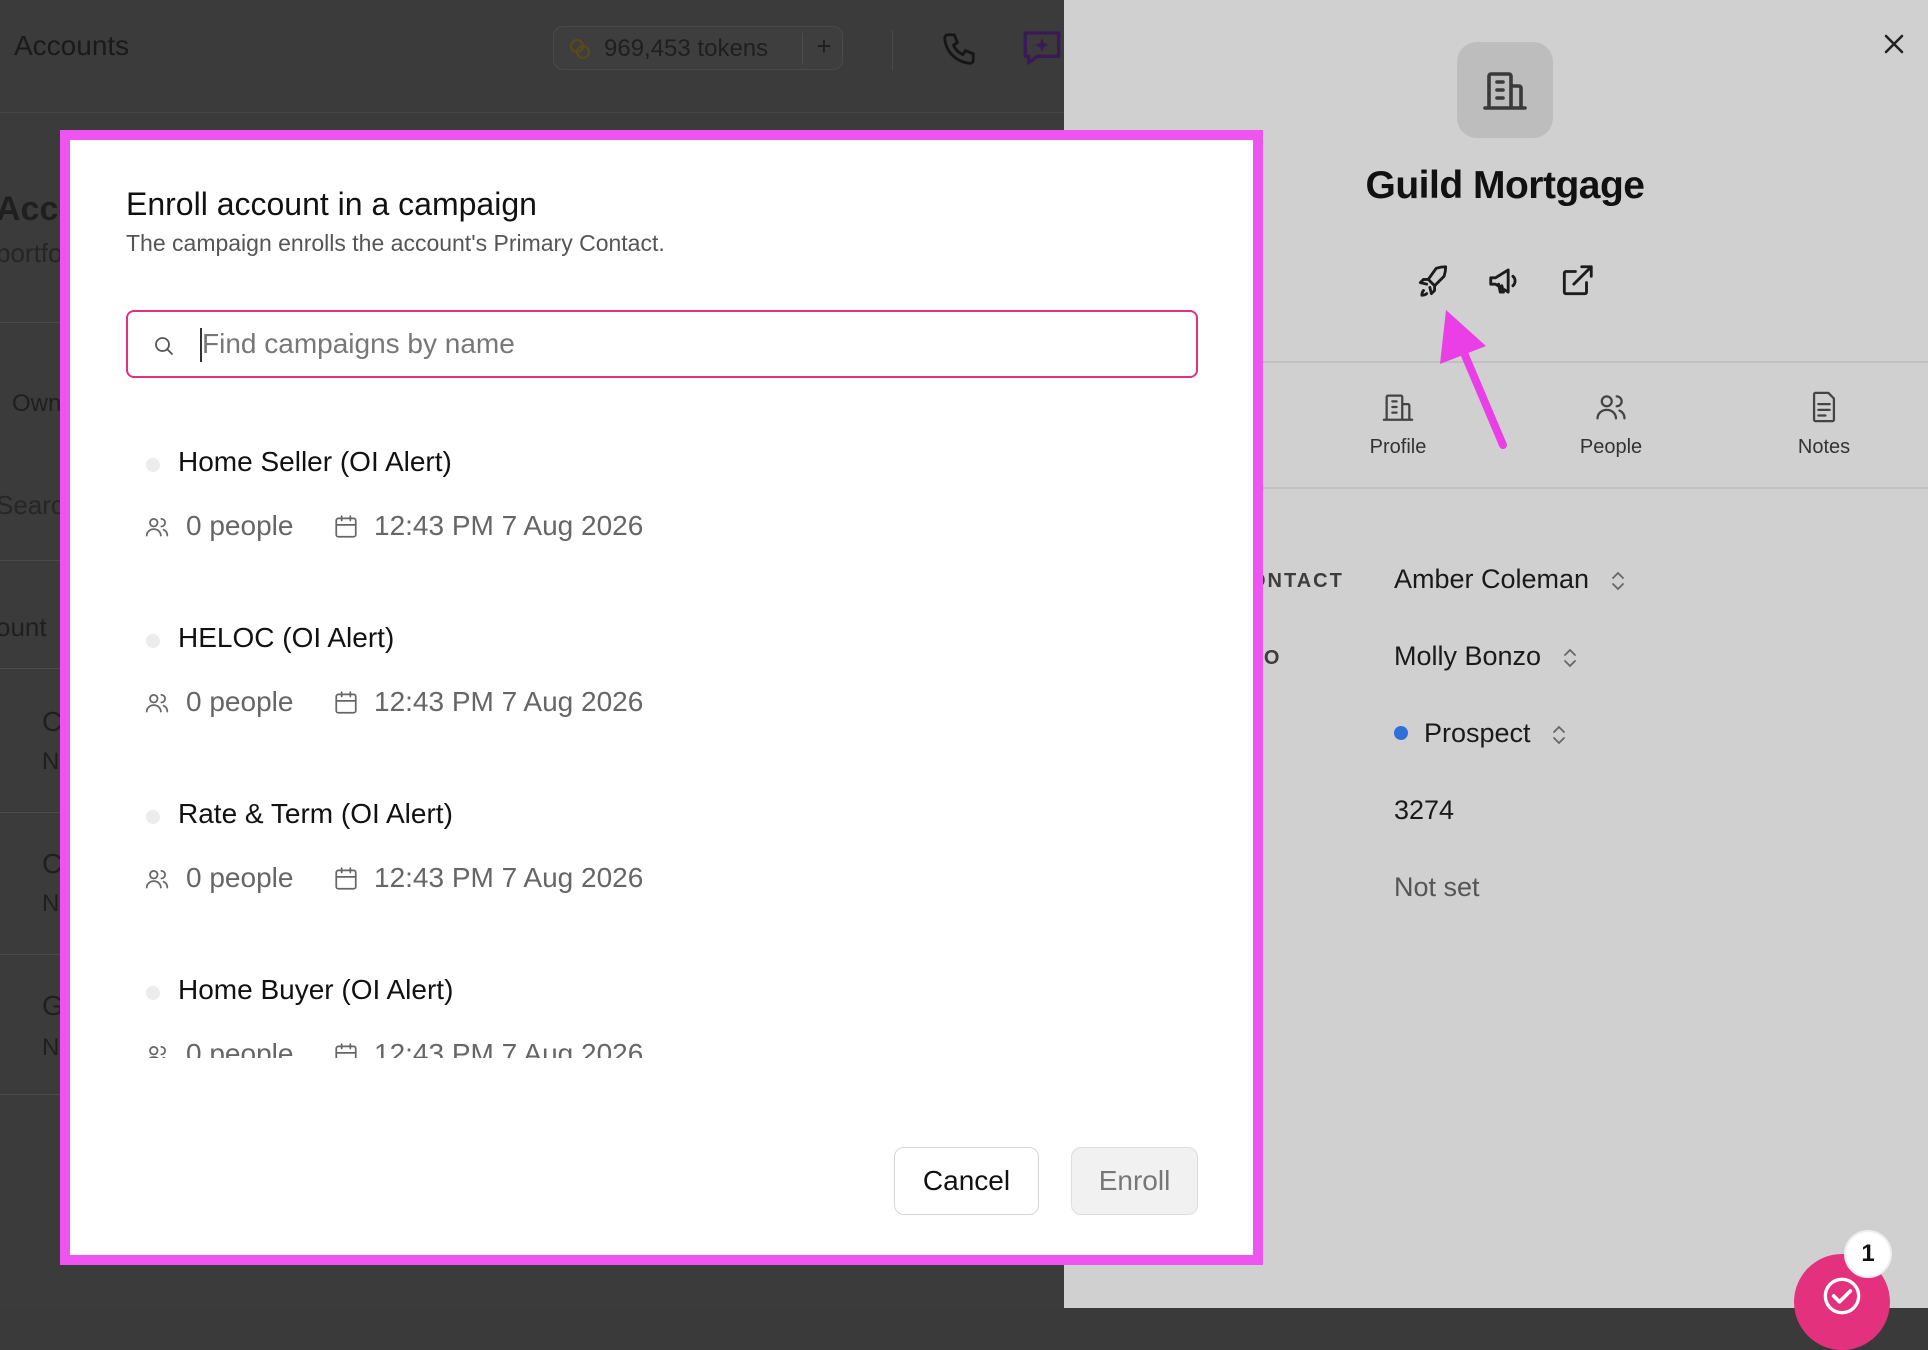 The height and width of the screenshot is (1350, 1928). Describe the element at coordinates (1437, 887) in the screenshot. I see `unset-value: Not set` at that location.